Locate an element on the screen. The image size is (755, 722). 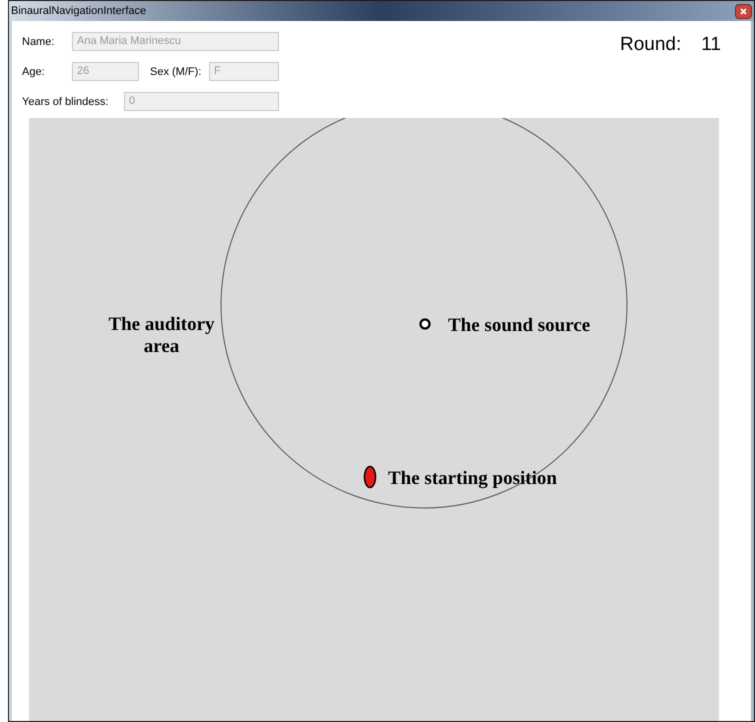
close-button is located at coordinates (743, 11).